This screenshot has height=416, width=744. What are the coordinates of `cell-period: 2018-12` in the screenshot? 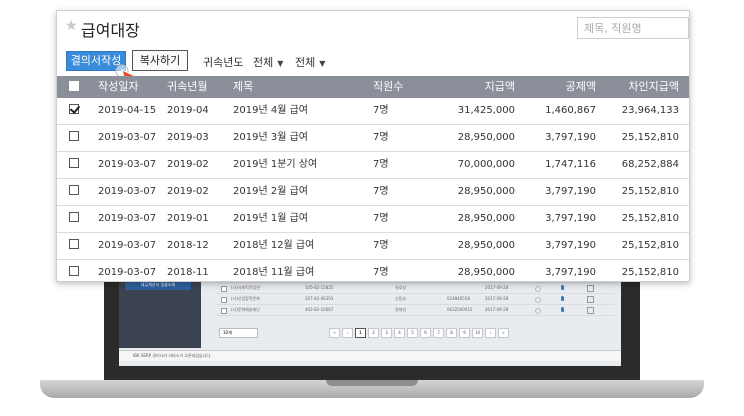 It's located at (188, 245).